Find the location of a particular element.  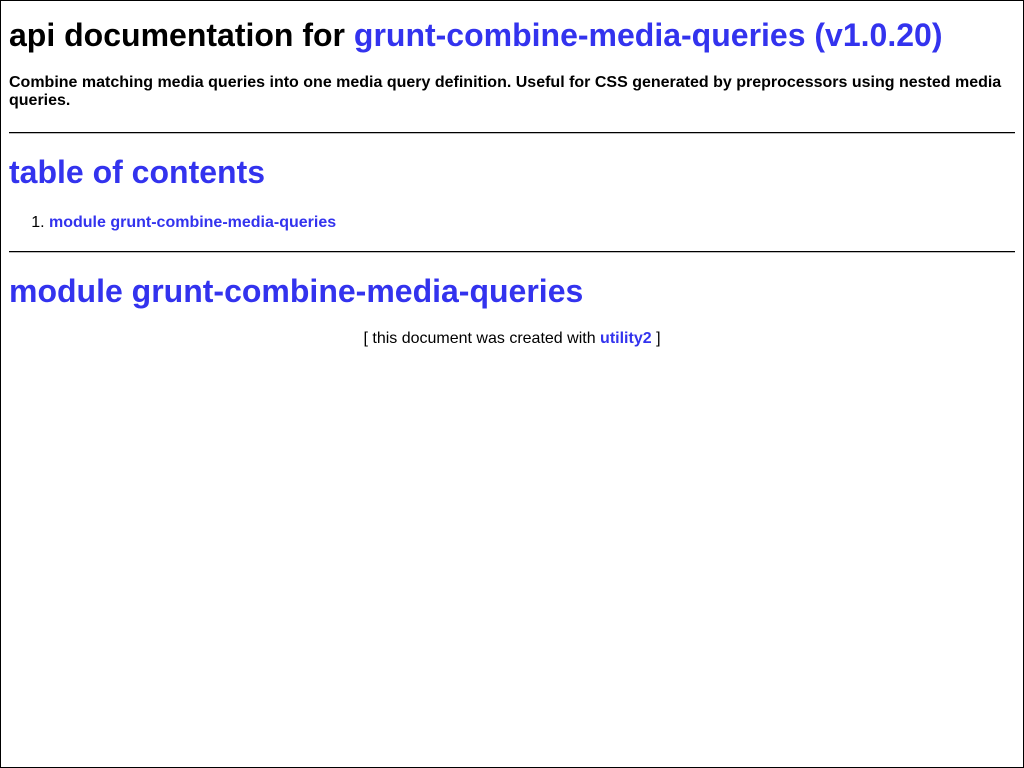

toc-list: module grunt-combine-media-queries is located at coordinates (512, 223).